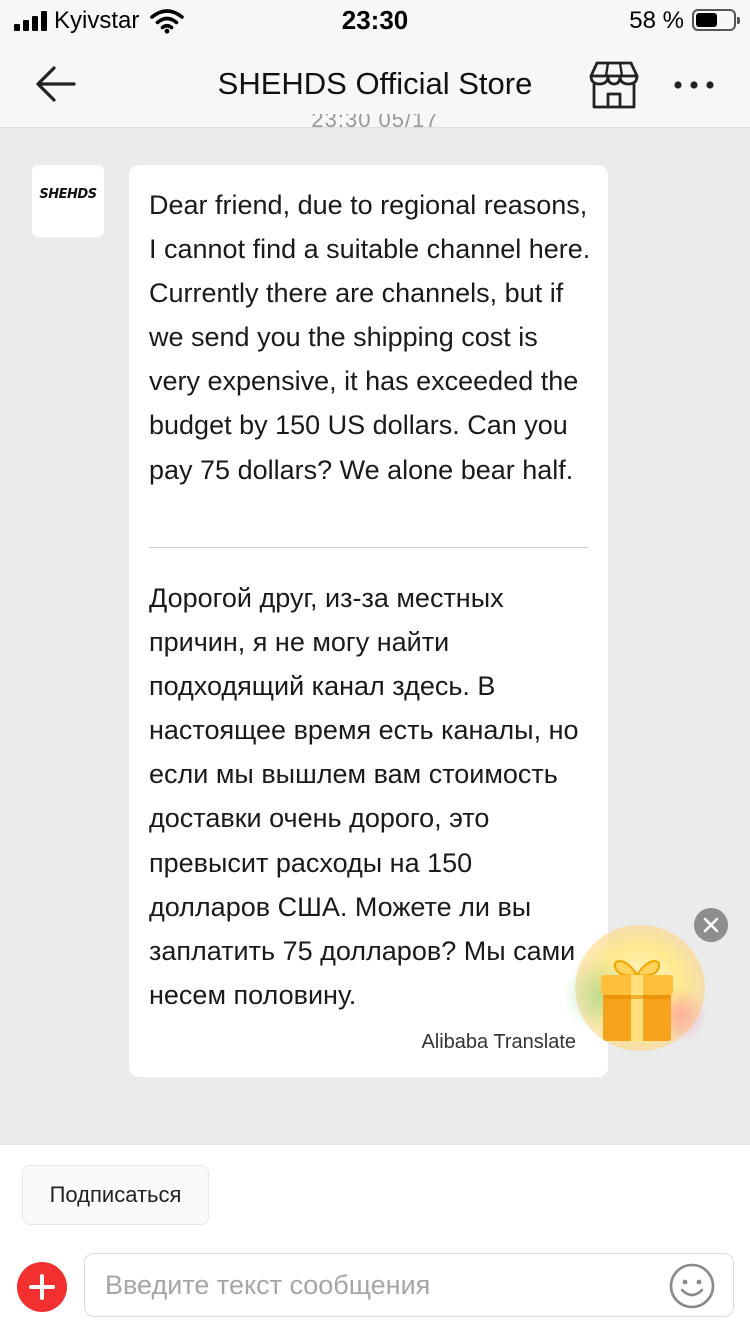 This screenshot has height=1334, width=750. I want to click on translation-divider, so click(368, 547).